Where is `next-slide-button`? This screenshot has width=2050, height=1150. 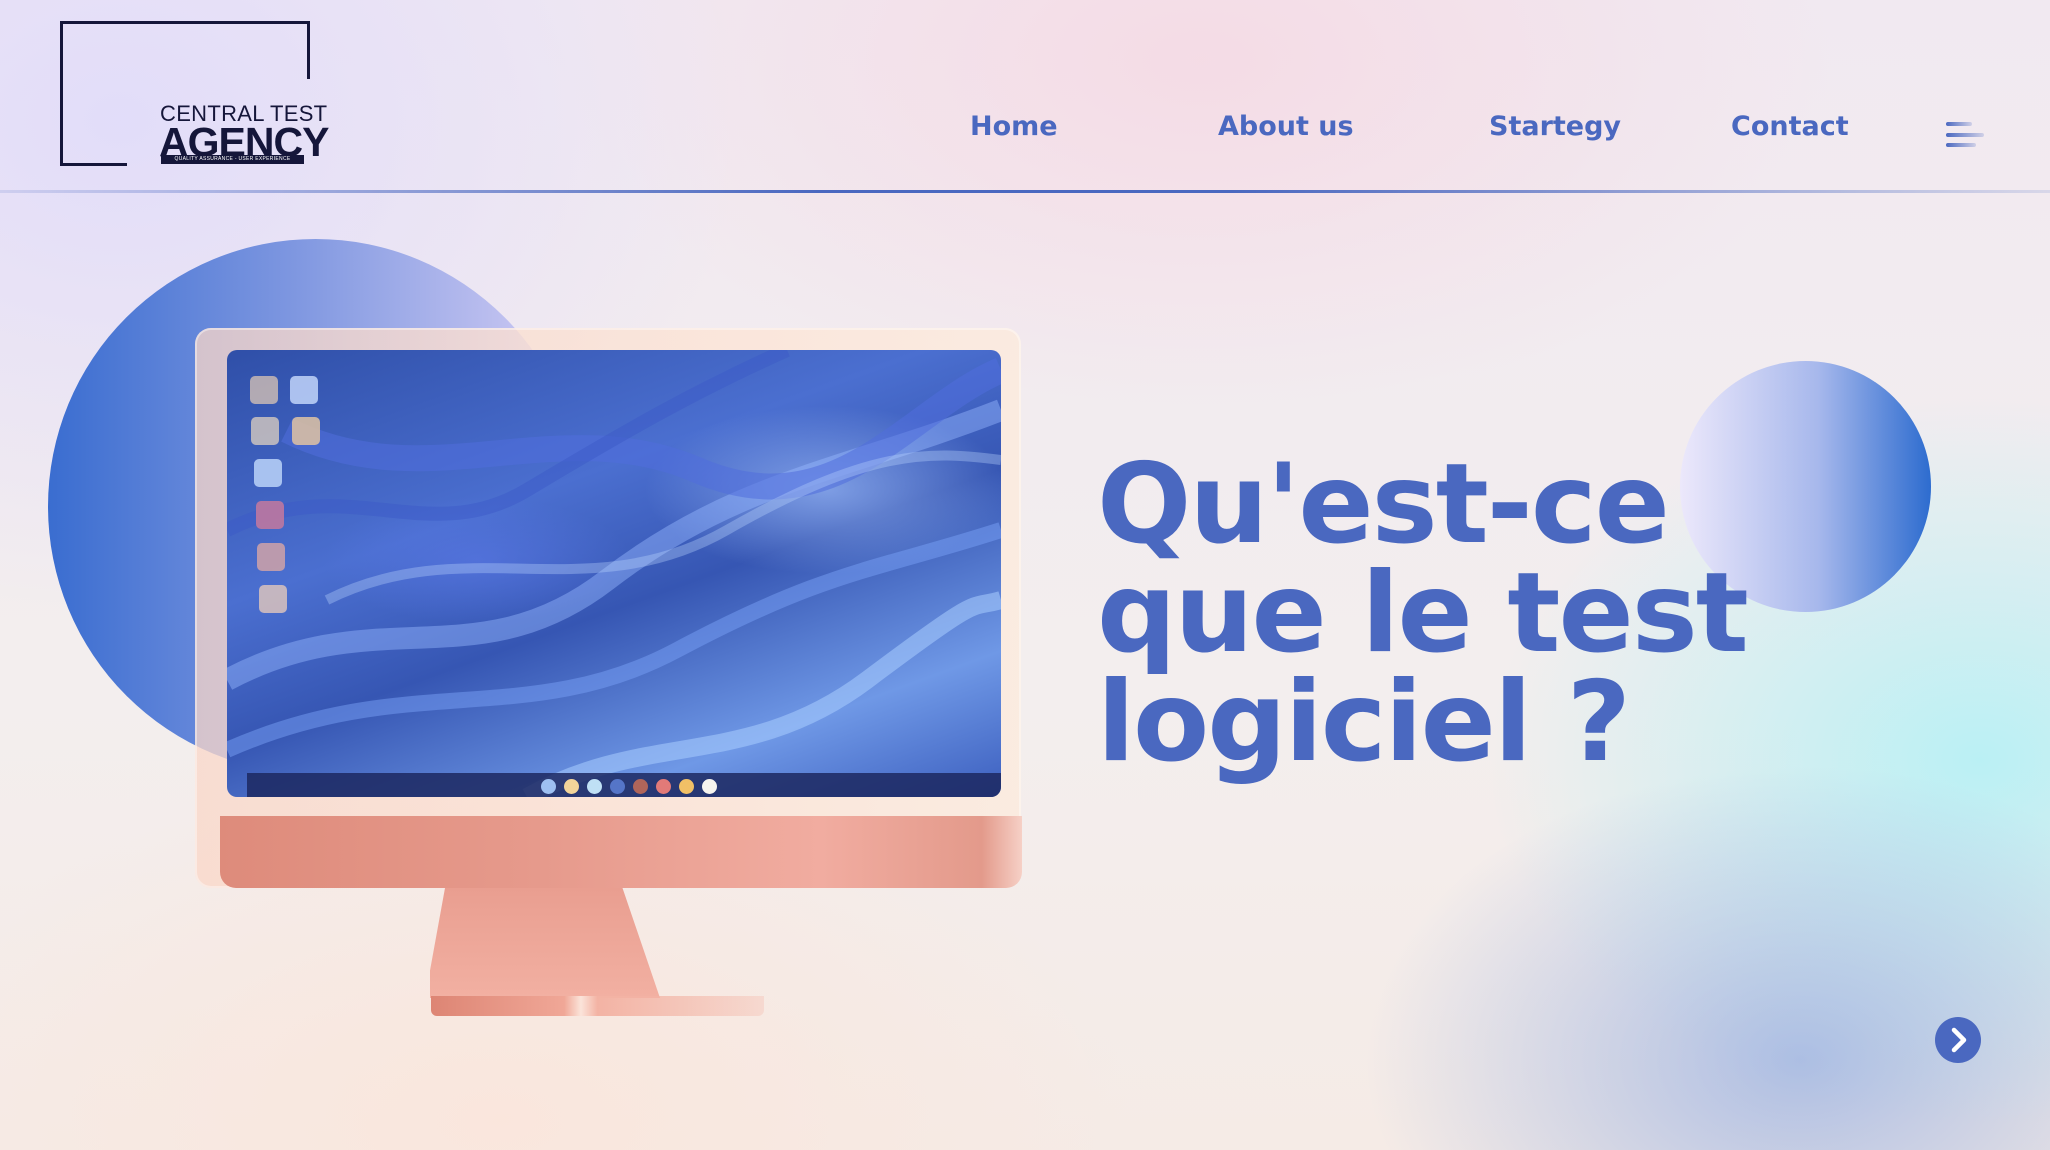 next-slide-button is located at coordinates (1958, 1040).